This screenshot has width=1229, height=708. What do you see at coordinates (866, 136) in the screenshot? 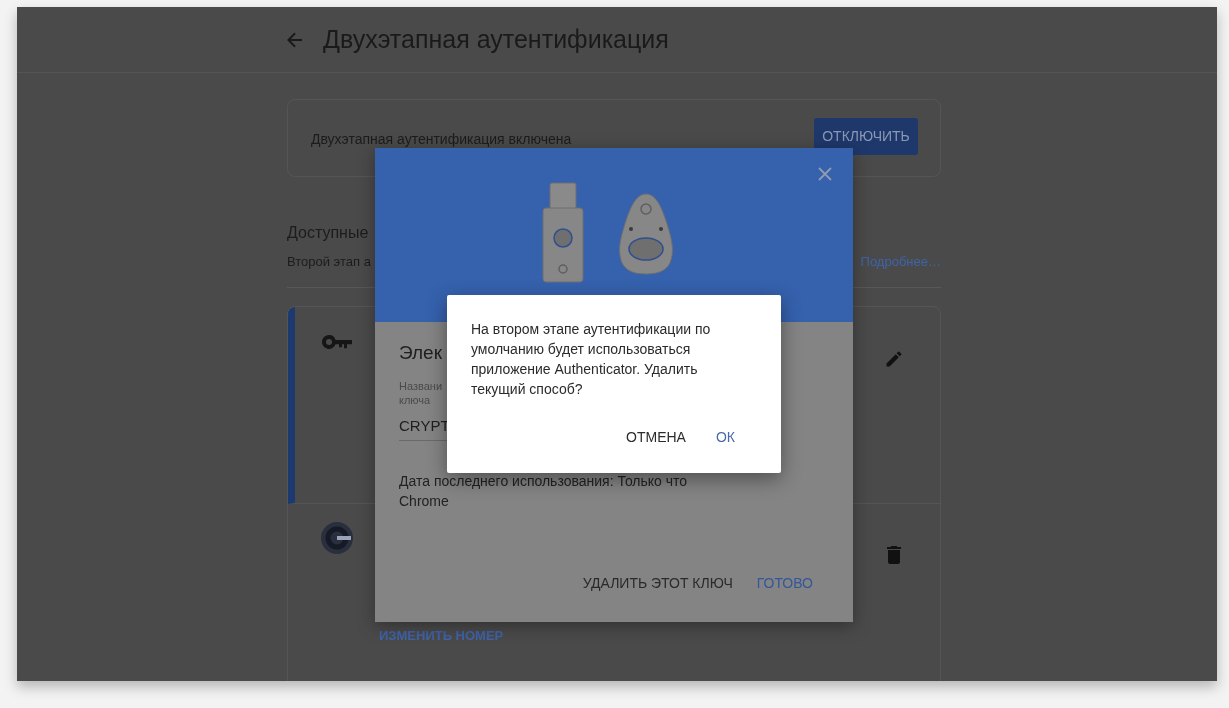
I see `disable-button: ОТКЛЮЧИТЬ` at bounding box center [866, 136].